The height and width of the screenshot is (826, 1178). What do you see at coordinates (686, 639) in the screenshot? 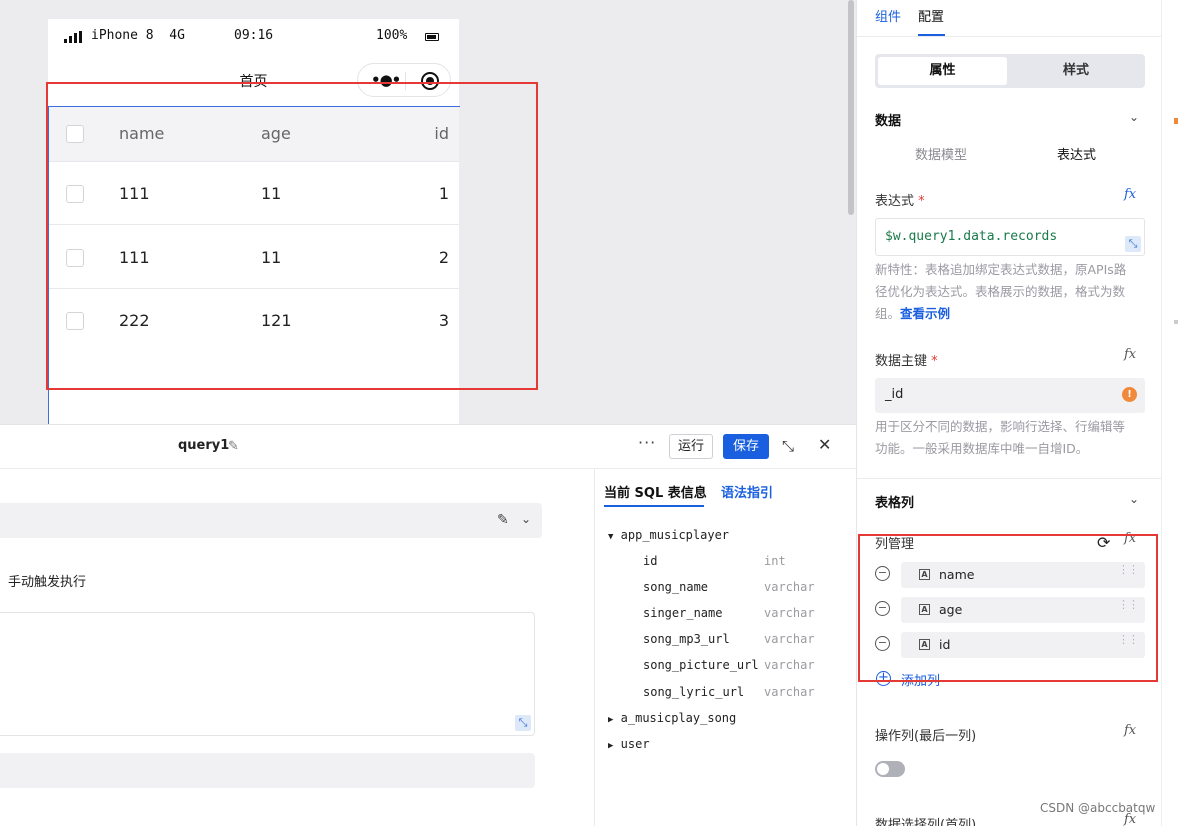
I see `column-name: song_mp3_url` at bounding box center [686, 639].